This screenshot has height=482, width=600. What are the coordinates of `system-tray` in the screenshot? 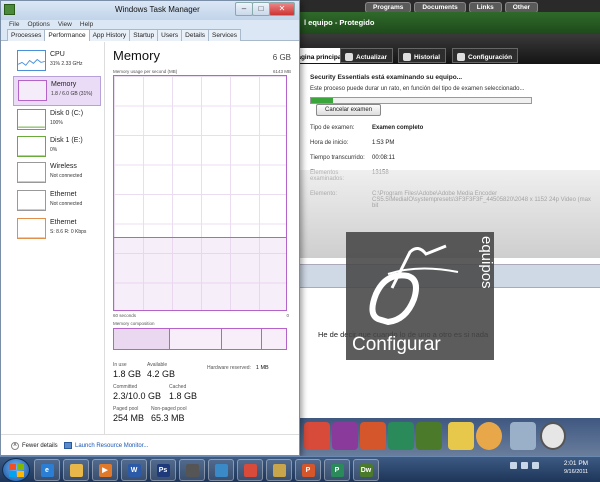 It's located at (524, 465).